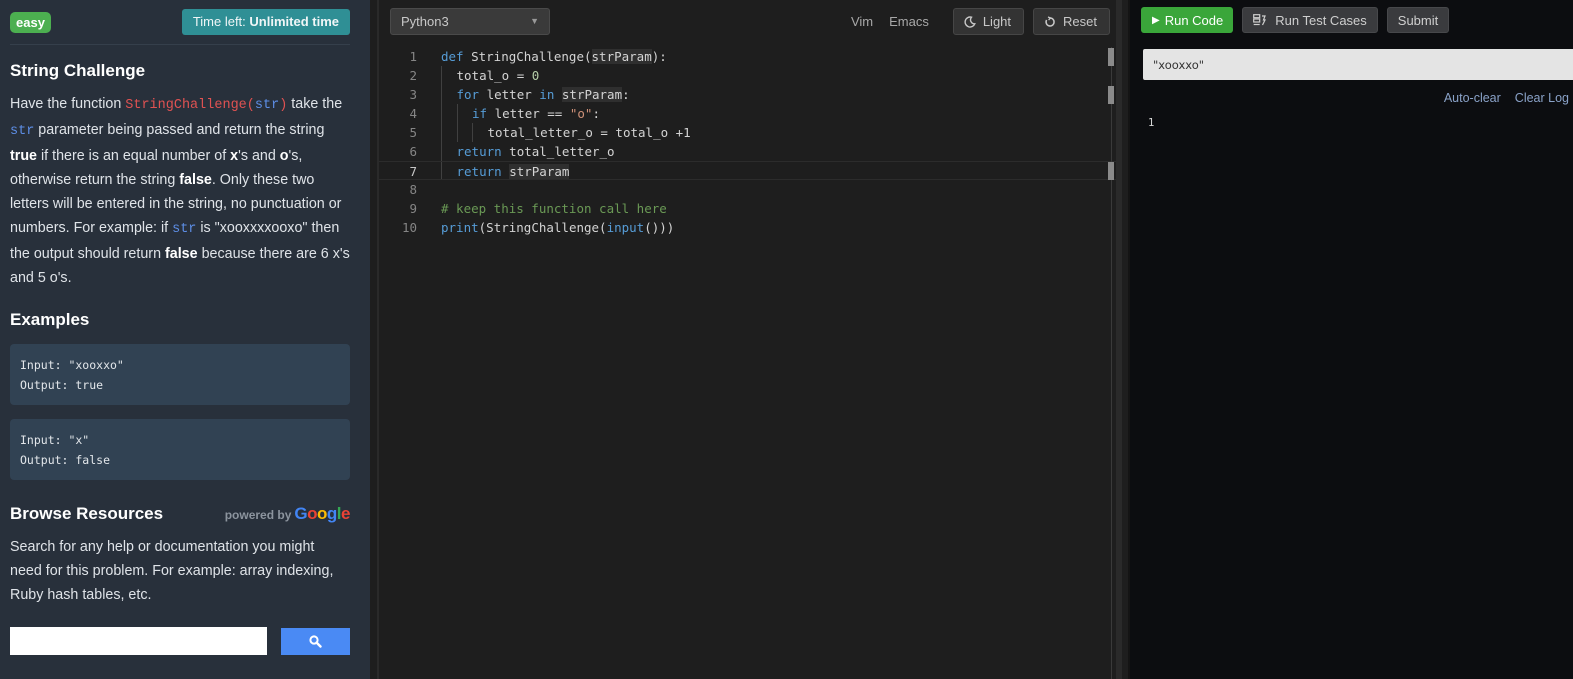 The width and height of the screenshot is (1573, 679). What do you see at coordinates (180, 374) in the screenshot?
I see `example-block: Input: "xooxxo" Output: true` at bounding box center [180, 374].